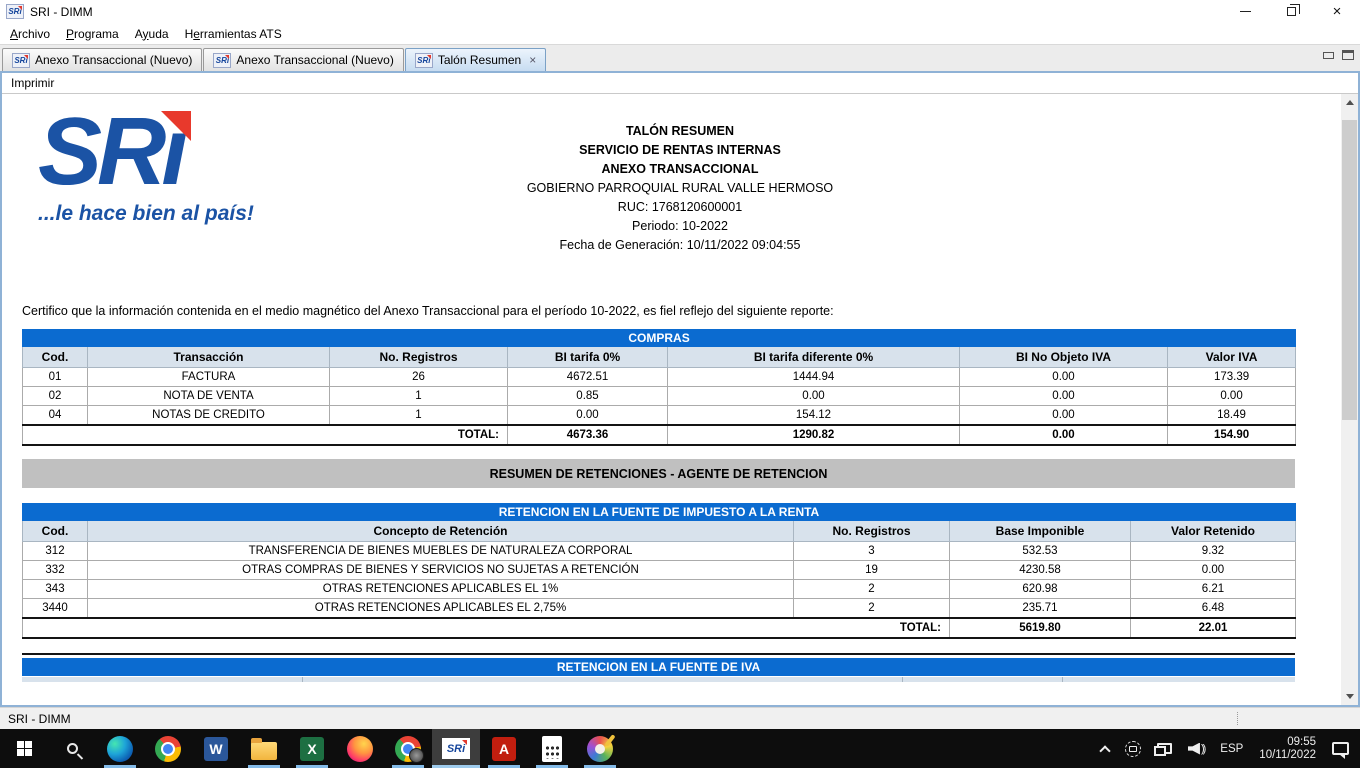  I want to click on status-bar: SRI - DIMM, so click(680, 718).